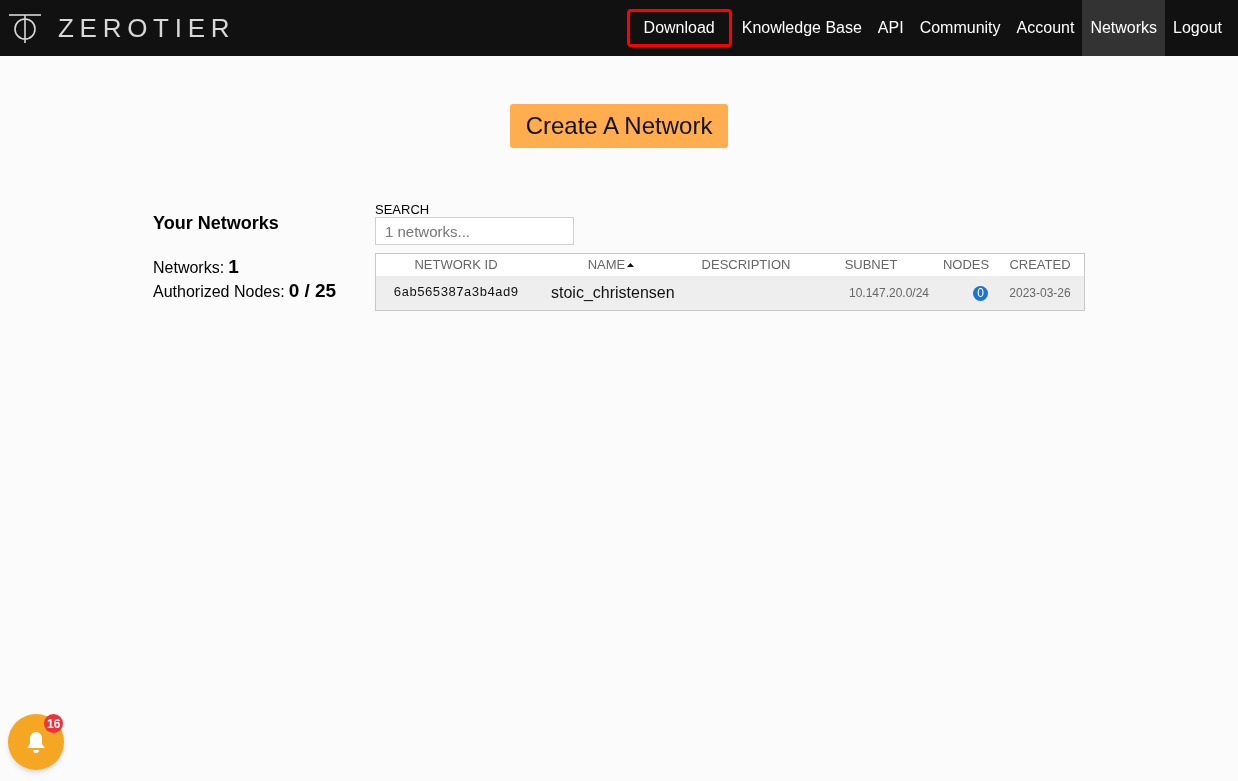 This screenshot has width=1238, height=781. What do you see at coordinates (456, 265) in the screenshot?
I see `column-header: NETWORK ID` at bounding box center [456, 265].